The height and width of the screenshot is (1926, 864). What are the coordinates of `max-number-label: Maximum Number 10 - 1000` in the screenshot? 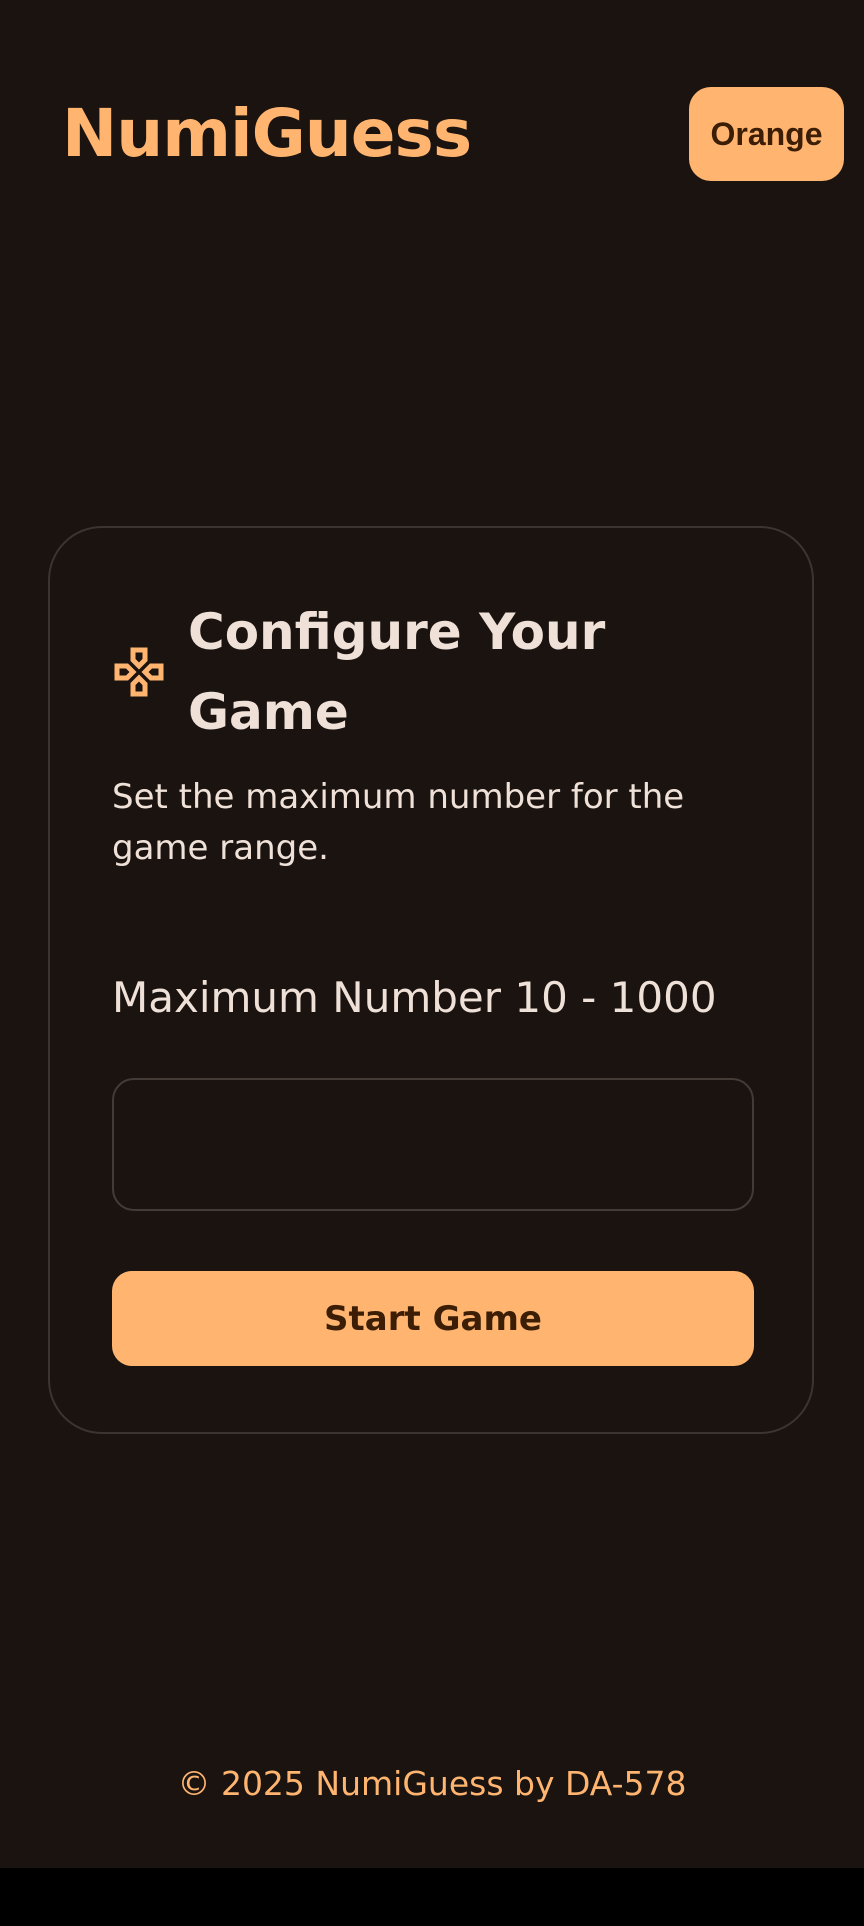 It's located at (414, 997).